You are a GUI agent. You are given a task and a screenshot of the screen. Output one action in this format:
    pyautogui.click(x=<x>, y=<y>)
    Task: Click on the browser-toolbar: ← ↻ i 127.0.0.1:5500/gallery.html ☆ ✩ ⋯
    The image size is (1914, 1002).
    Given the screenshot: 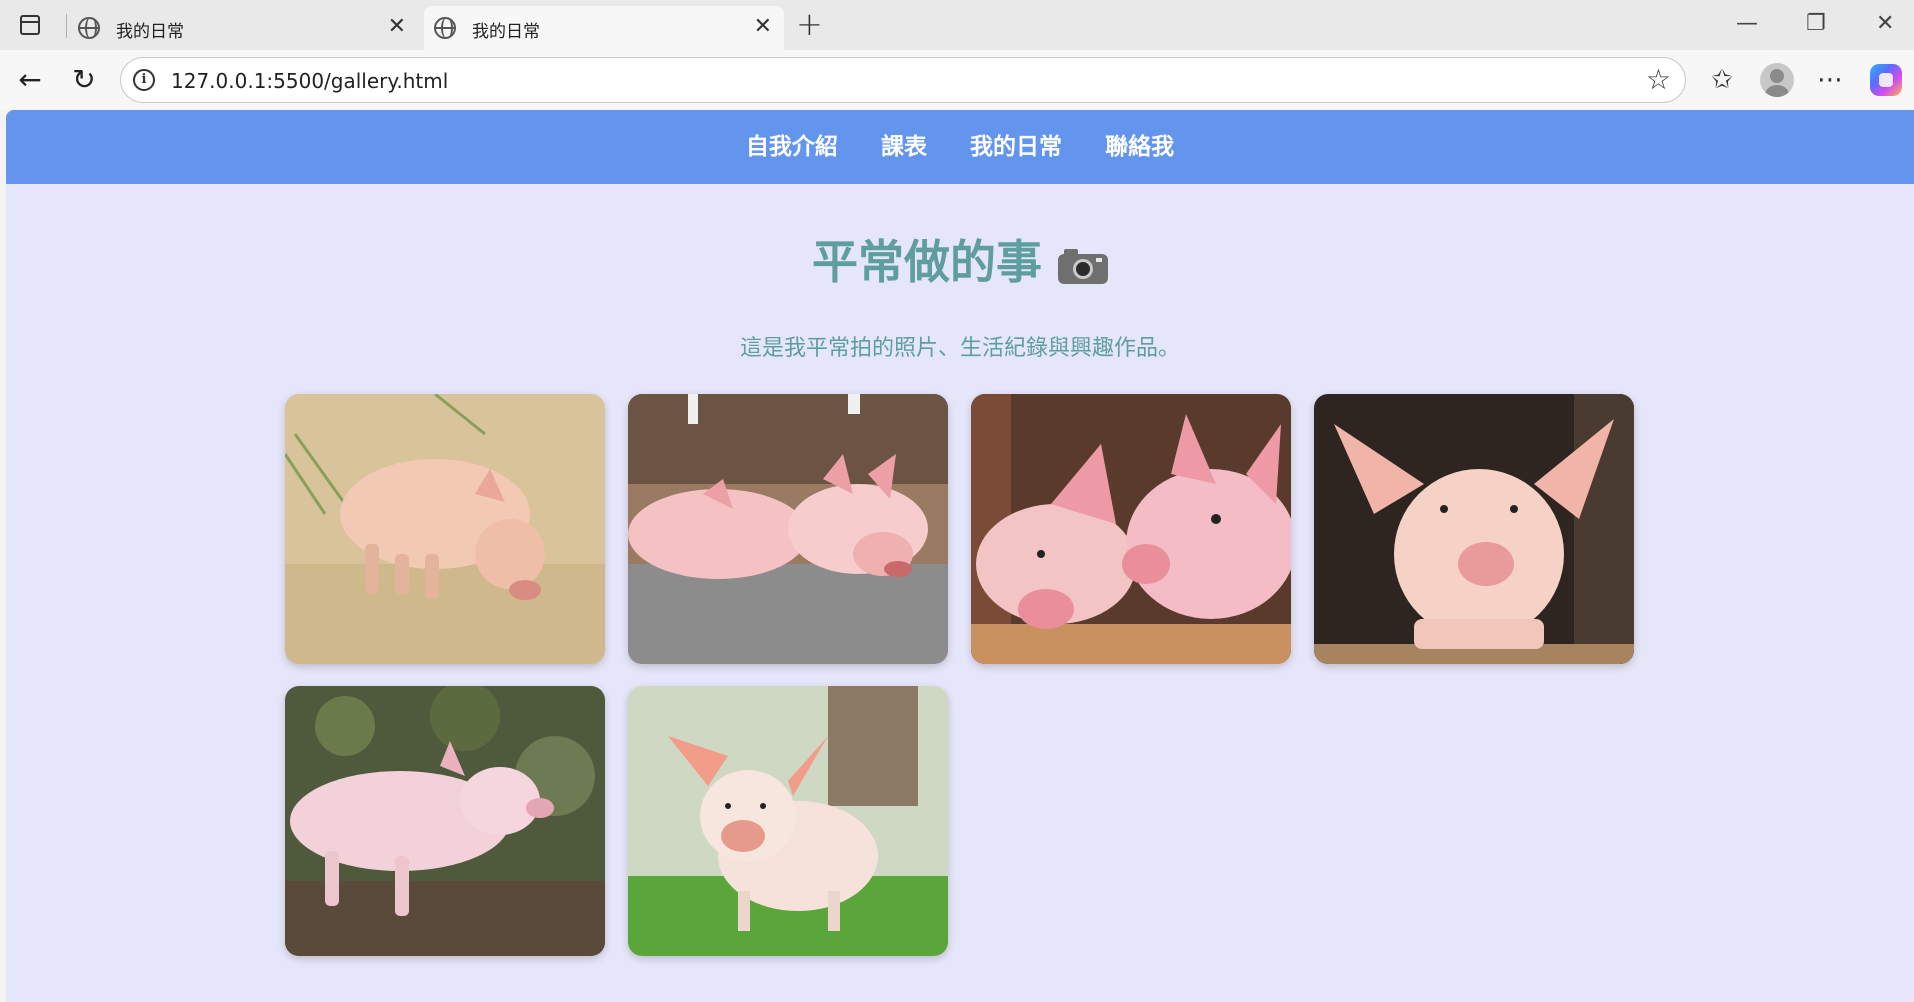 What is the action you would take?
    pyautogui.click(x=957, y=80)
    